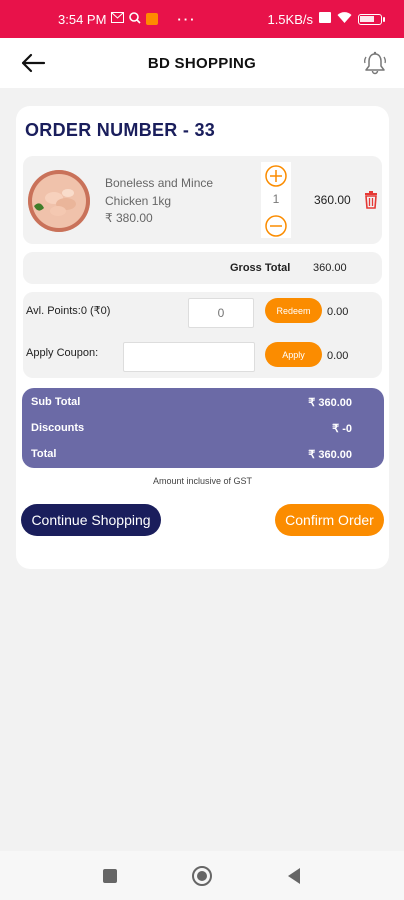  Describe the element at coordinates (189, 357) in the screenshot. I see `coupon-input` at that location.